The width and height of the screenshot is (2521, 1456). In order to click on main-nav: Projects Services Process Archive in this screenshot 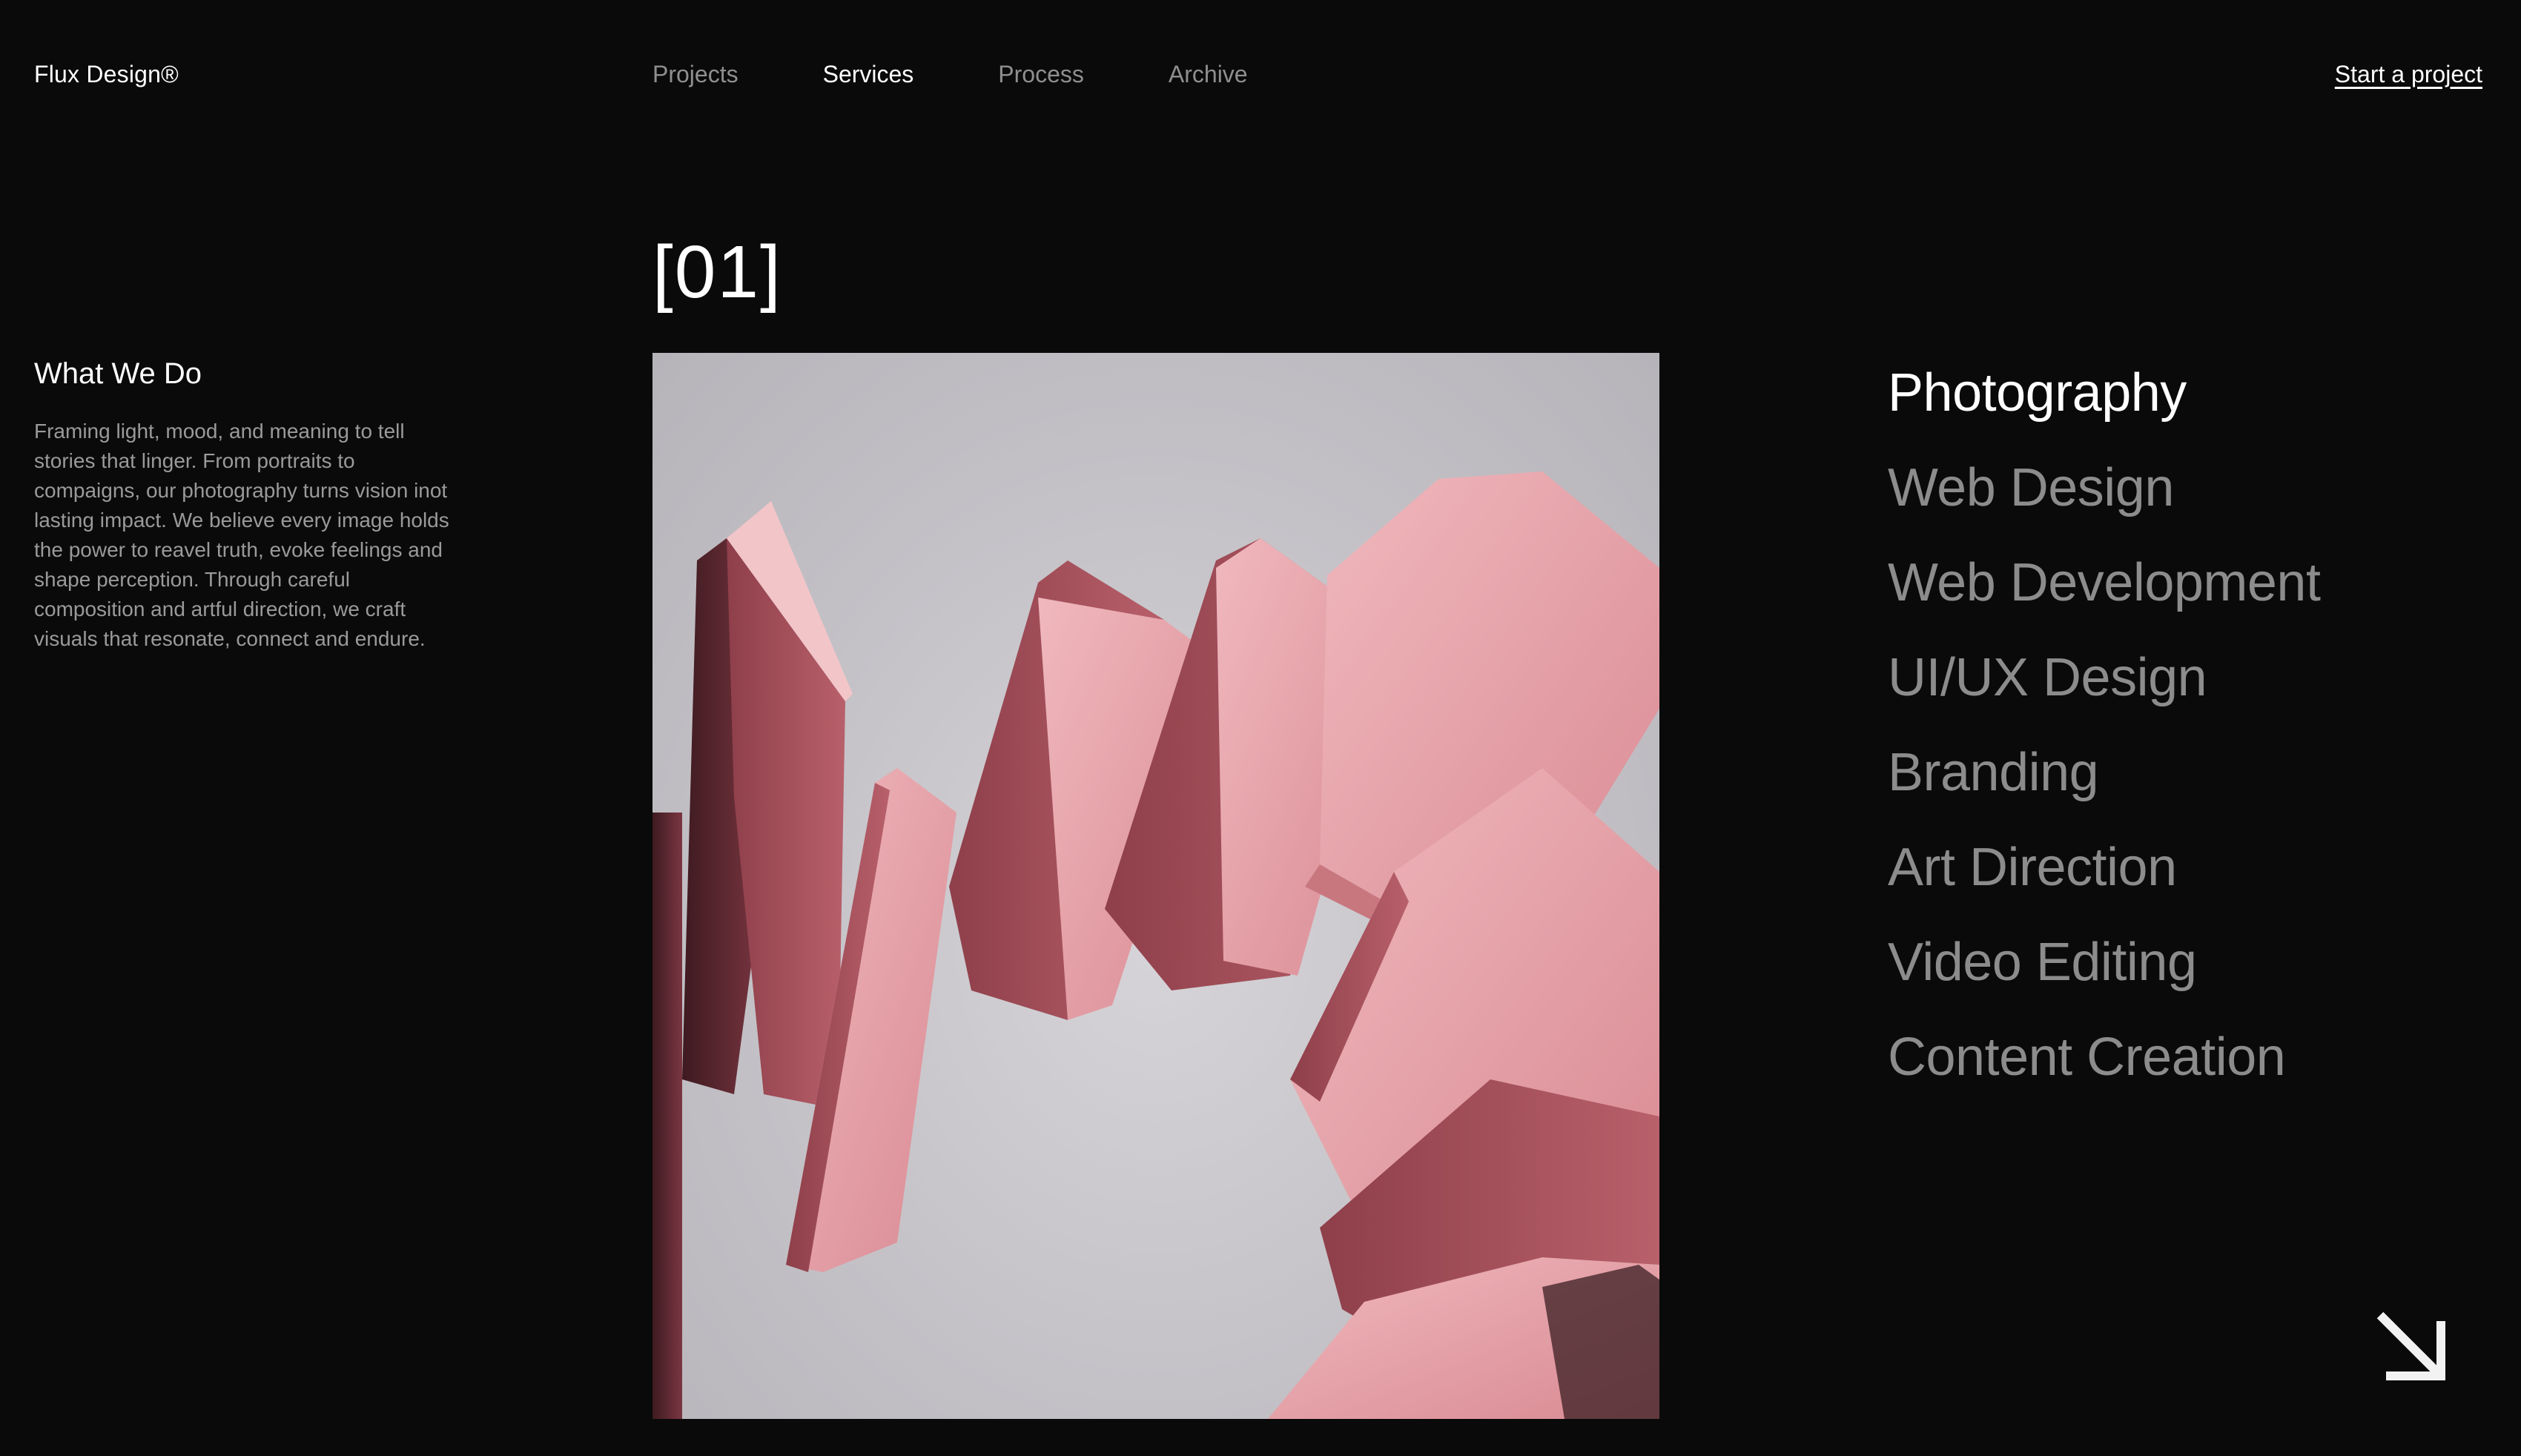, I will do `click(950, 74)`.